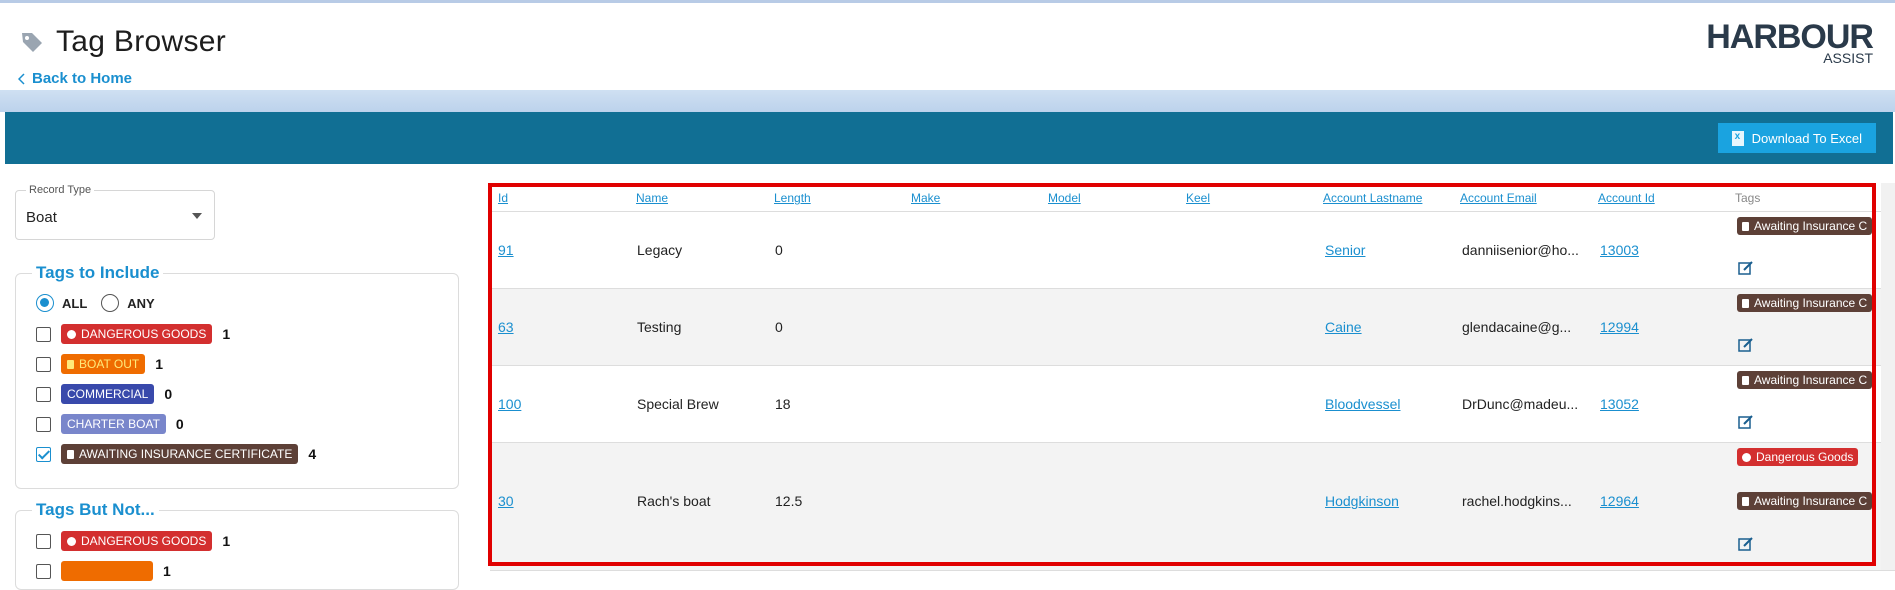 The width and height of the screenshot is (1895, 590). I want to click on back-to-home-link: Back to Home, so click(75, 78).